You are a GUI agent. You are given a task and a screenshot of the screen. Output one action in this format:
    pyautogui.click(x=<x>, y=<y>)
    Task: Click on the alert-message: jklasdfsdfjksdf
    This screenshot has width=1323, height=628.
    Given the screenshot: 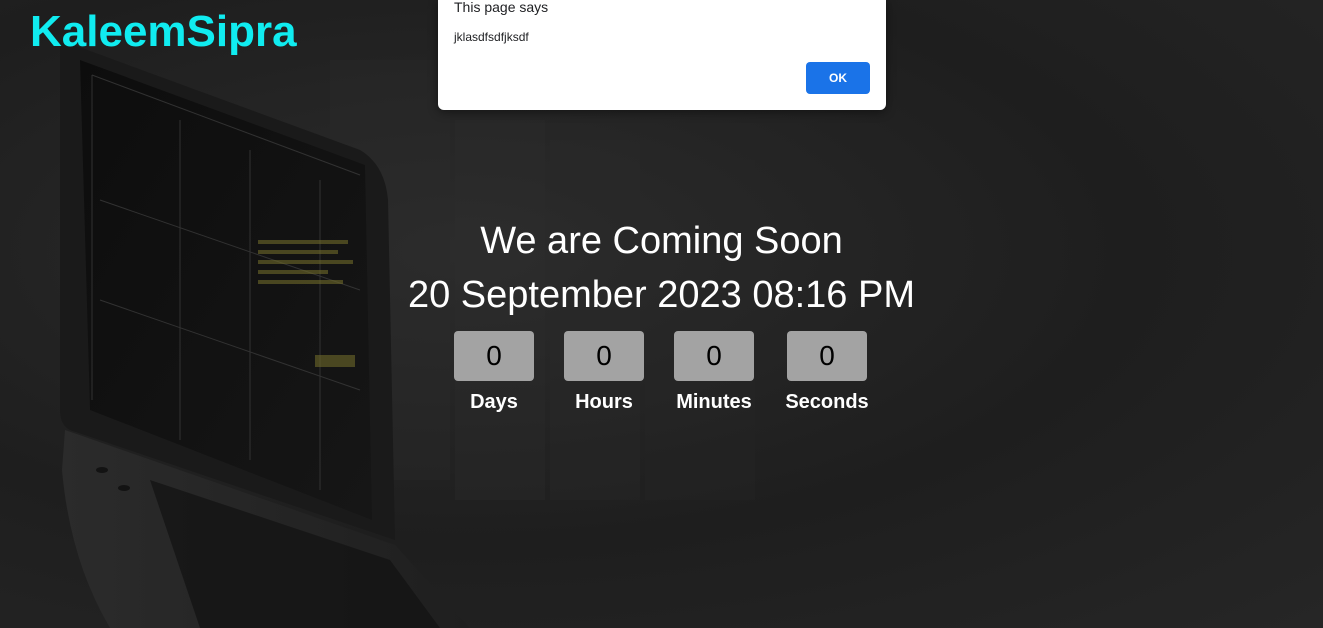 What is the action you would take?
    pyautogui.click(x=491, y=37)
    